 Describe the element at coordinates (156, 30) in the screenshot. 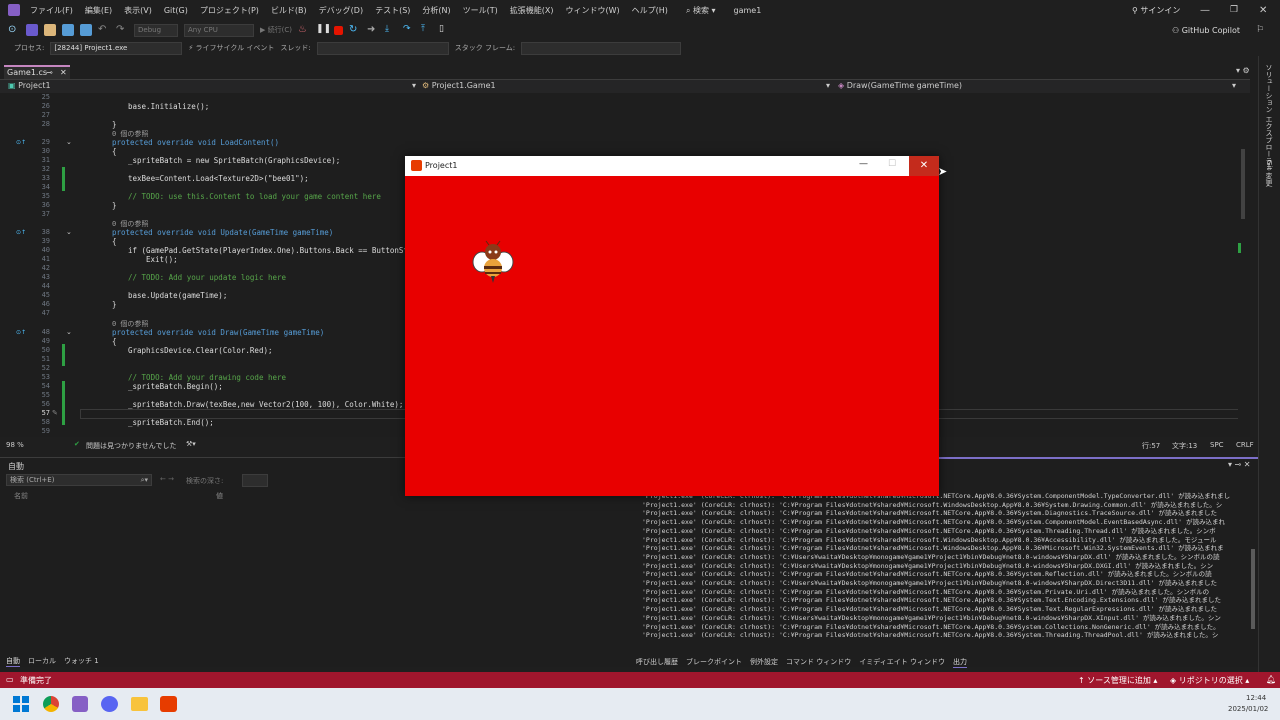

I see `config-select: Debug` at that location.